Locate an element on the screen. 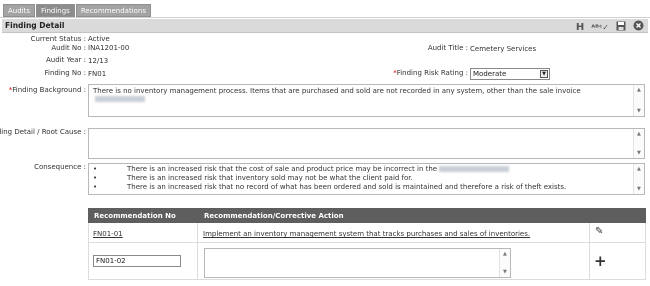  finding-no-label: Finding No : is located at coordinates (65, 73).